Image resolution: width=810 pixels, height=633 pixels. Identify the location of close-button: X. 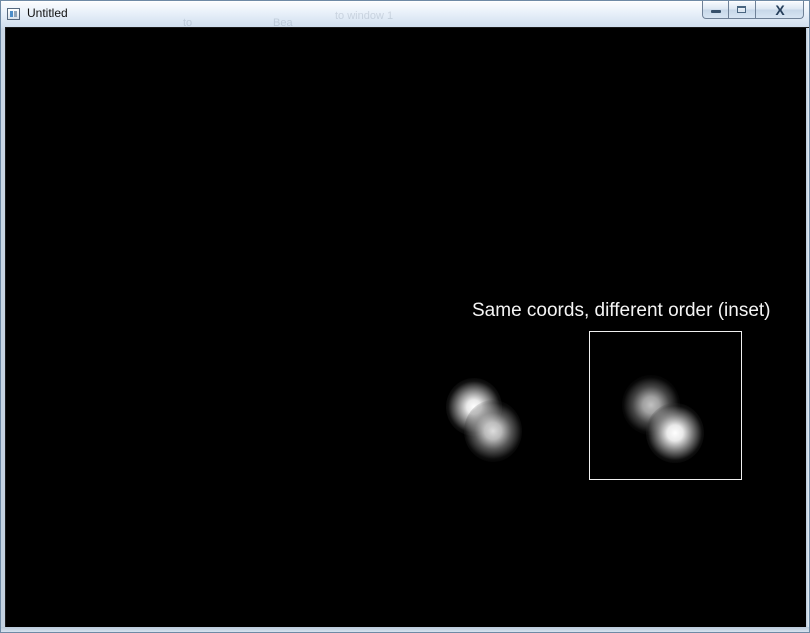
(780, 10).